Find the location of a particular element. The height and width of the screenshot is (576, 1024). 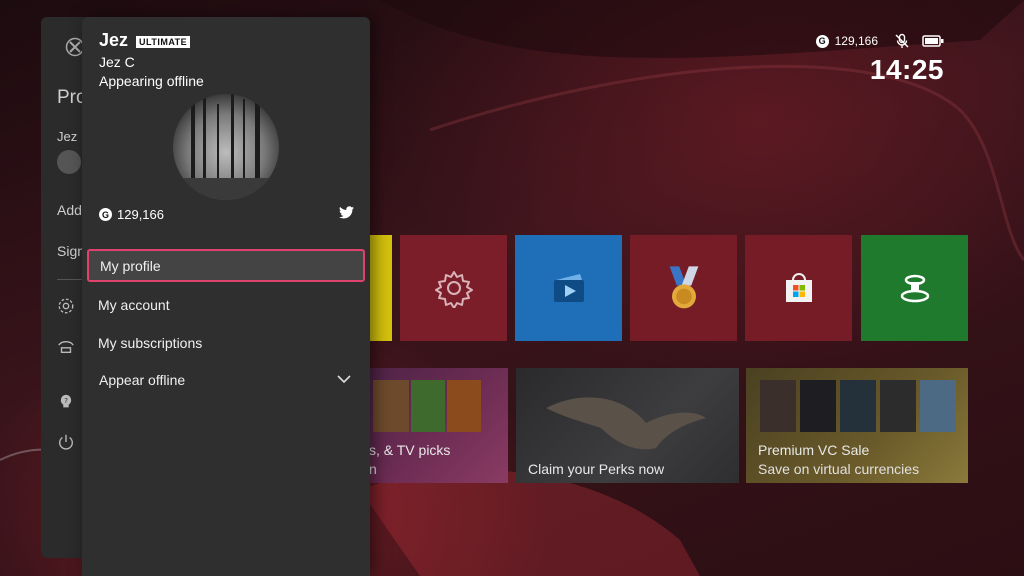

gamertag: Jez is located at coordinates (114, 40).